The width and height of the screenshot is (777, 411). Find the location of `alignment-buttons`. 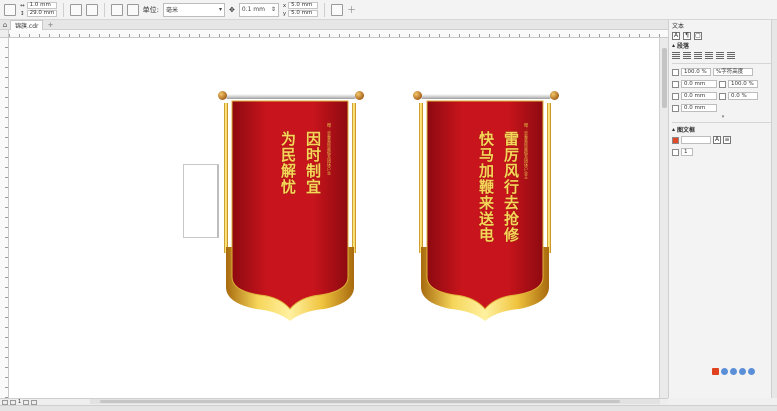

alignment-buttons is located at coordinates (723, 55).